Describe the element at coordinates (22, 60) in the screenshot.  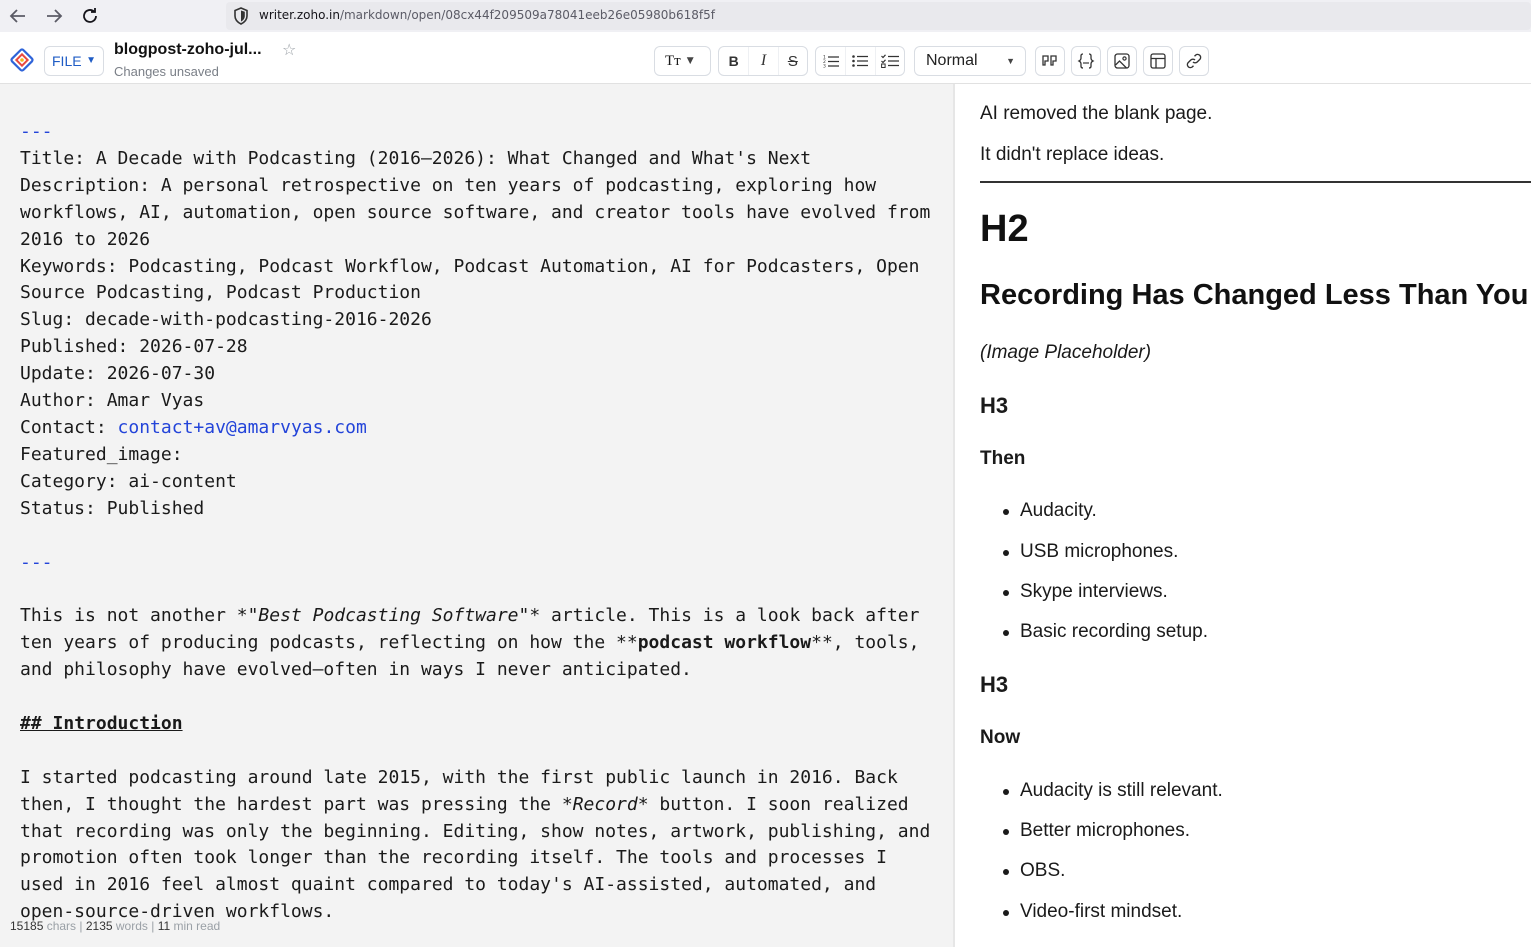
I see `zoho-writer-logo` at that location.